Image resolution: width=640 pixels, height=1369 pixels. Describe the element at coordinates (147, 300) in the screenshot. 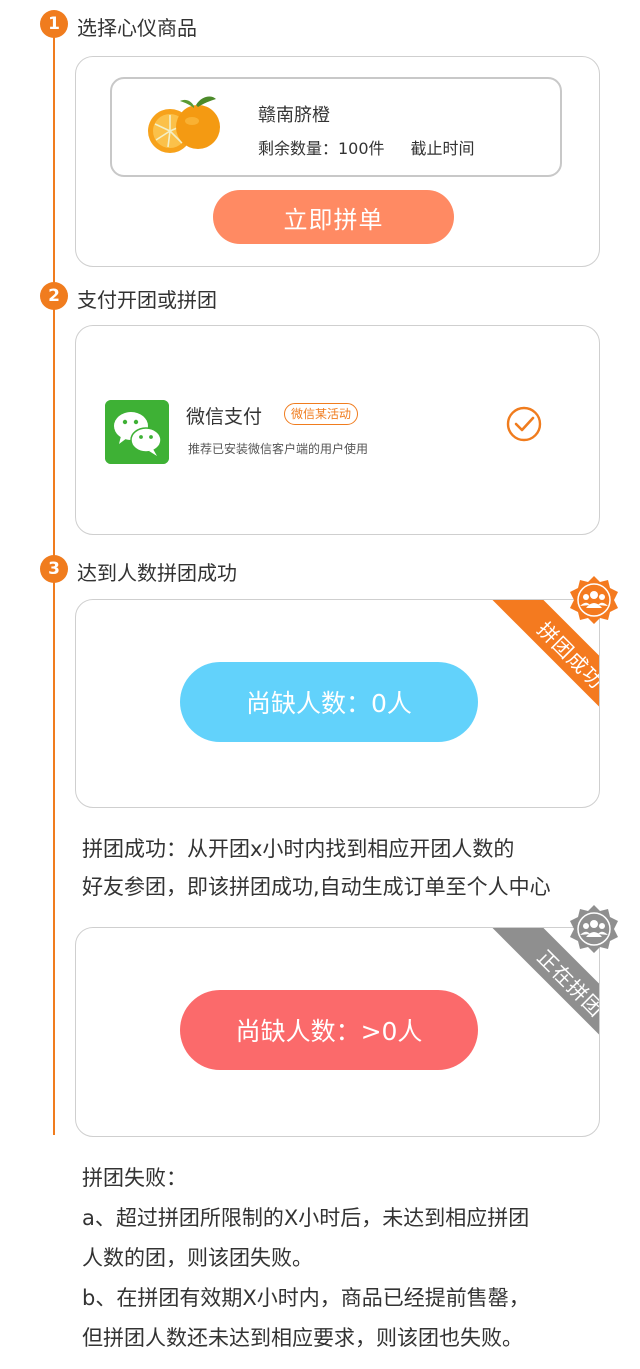

I see `step-title-2: 支付开团或拼团` at that location.